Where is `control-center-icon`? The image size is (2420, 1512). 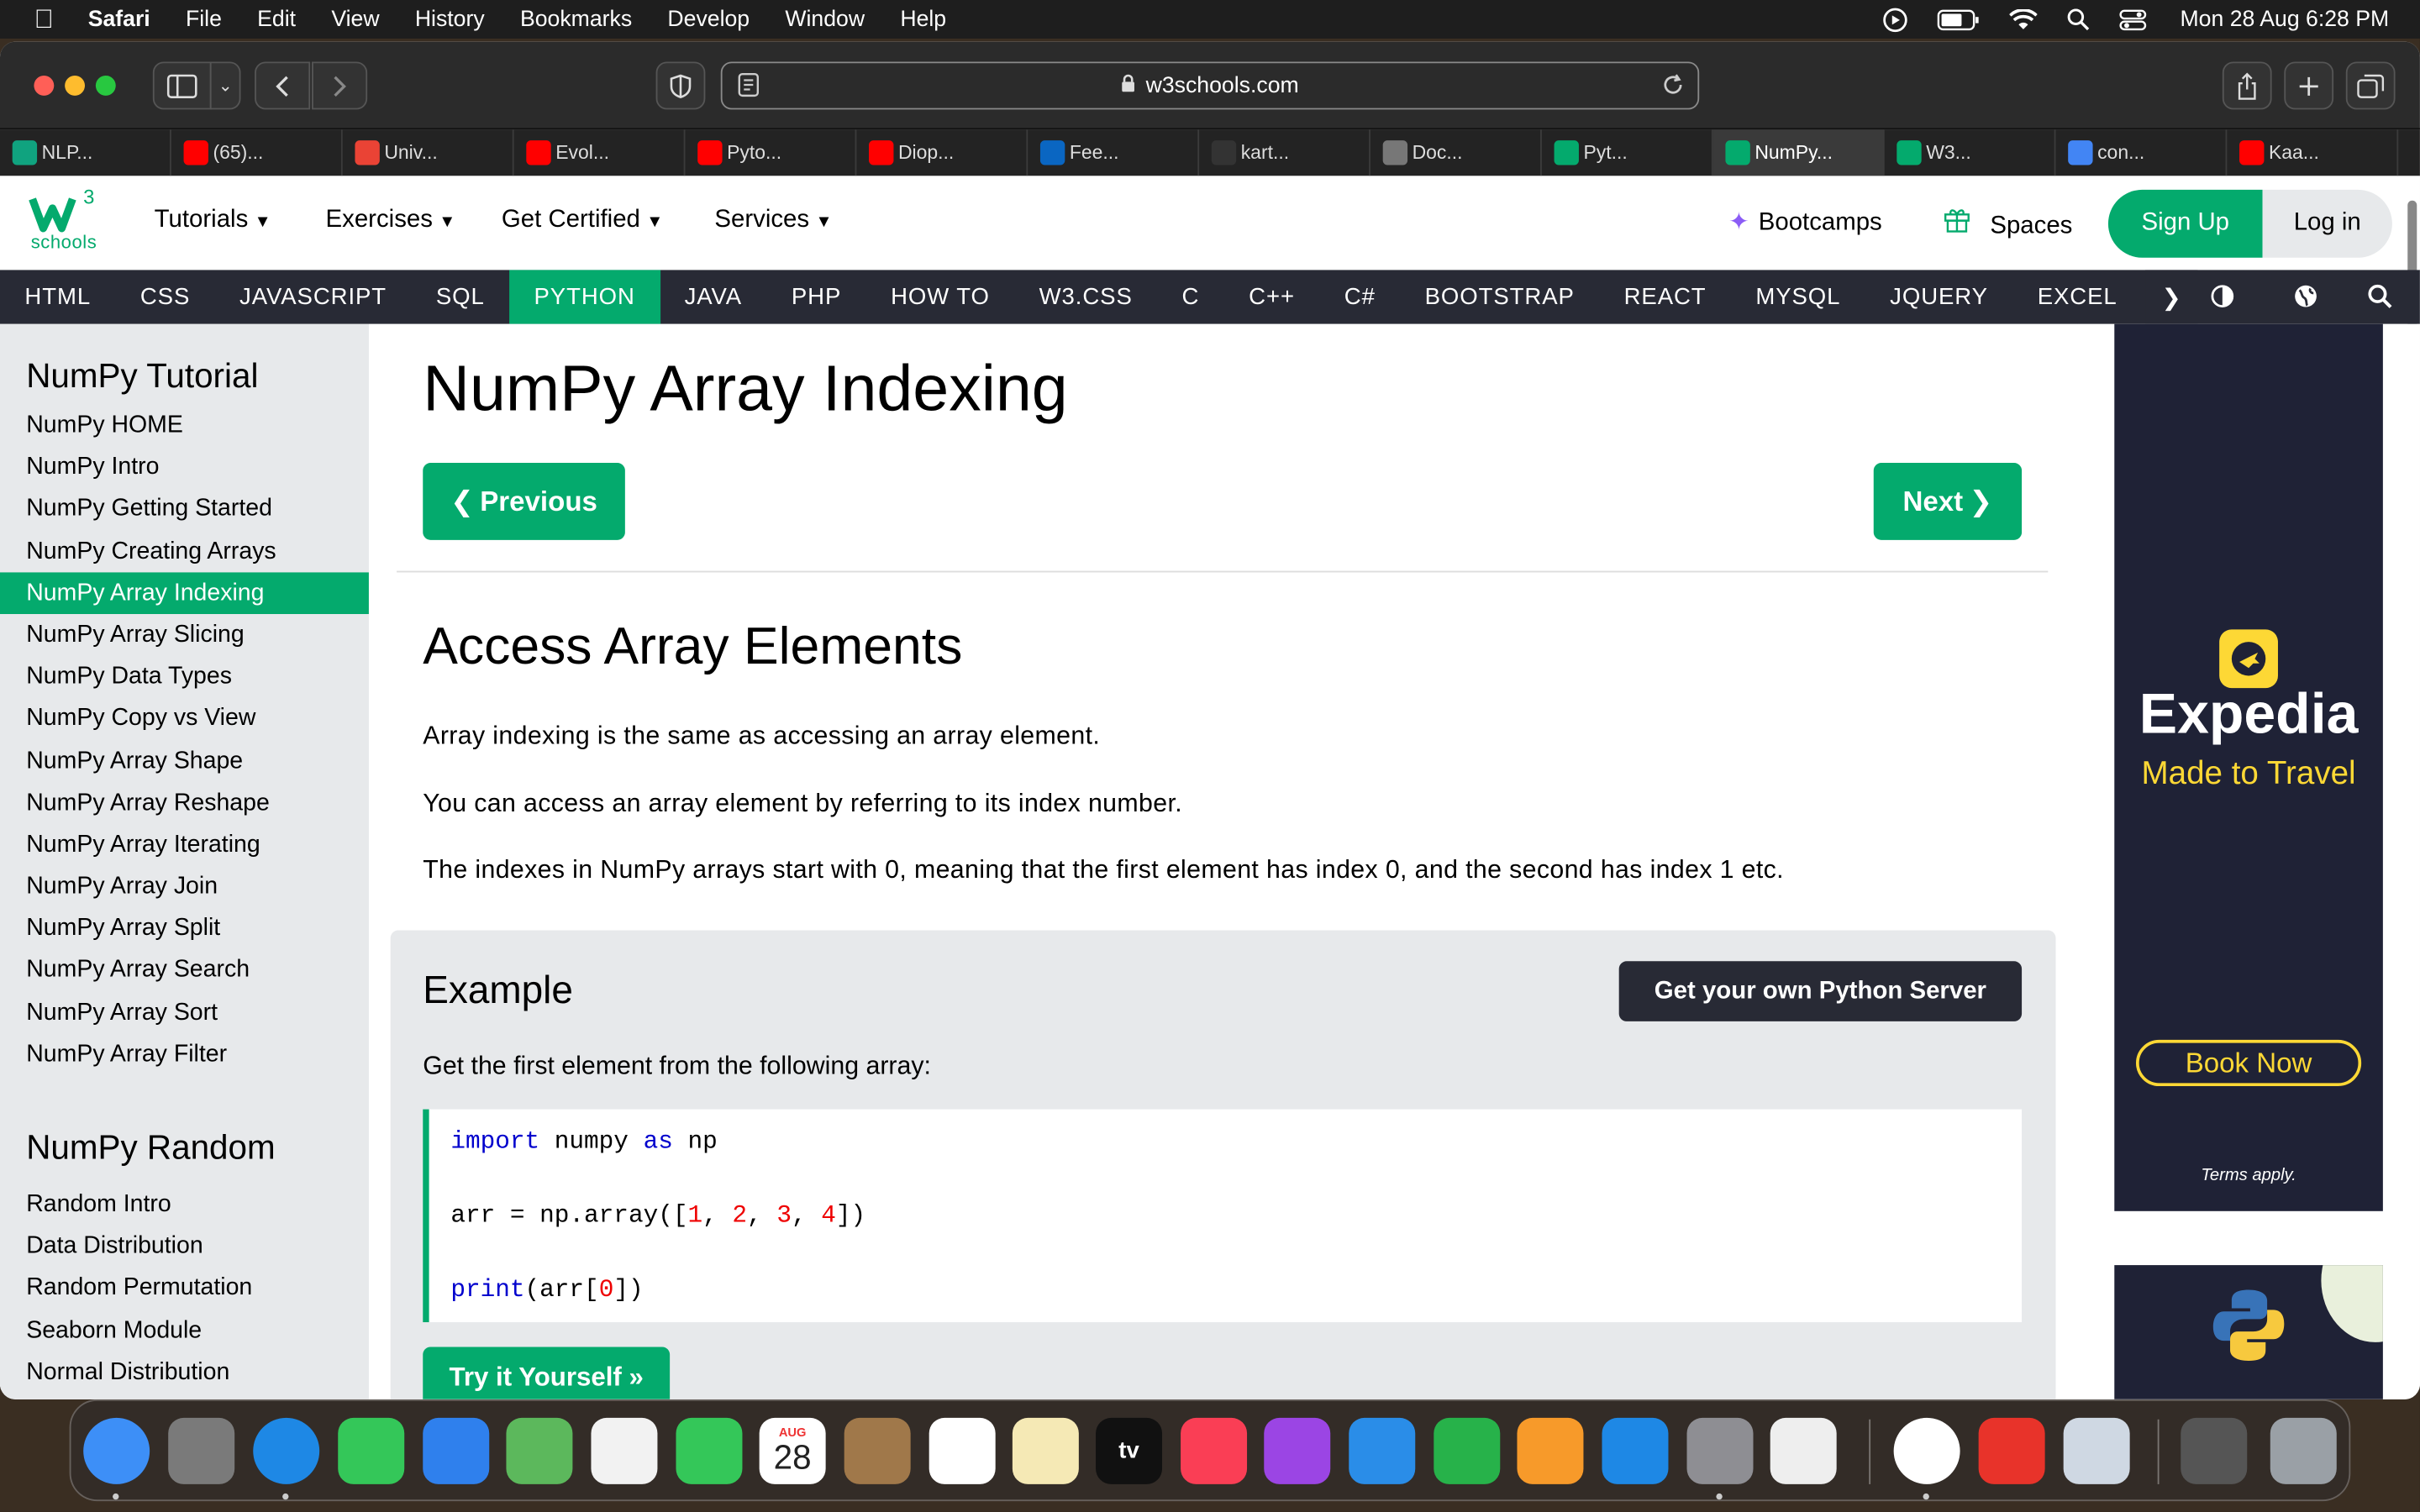 control-center-icon is located at coordinates (2132, 19).